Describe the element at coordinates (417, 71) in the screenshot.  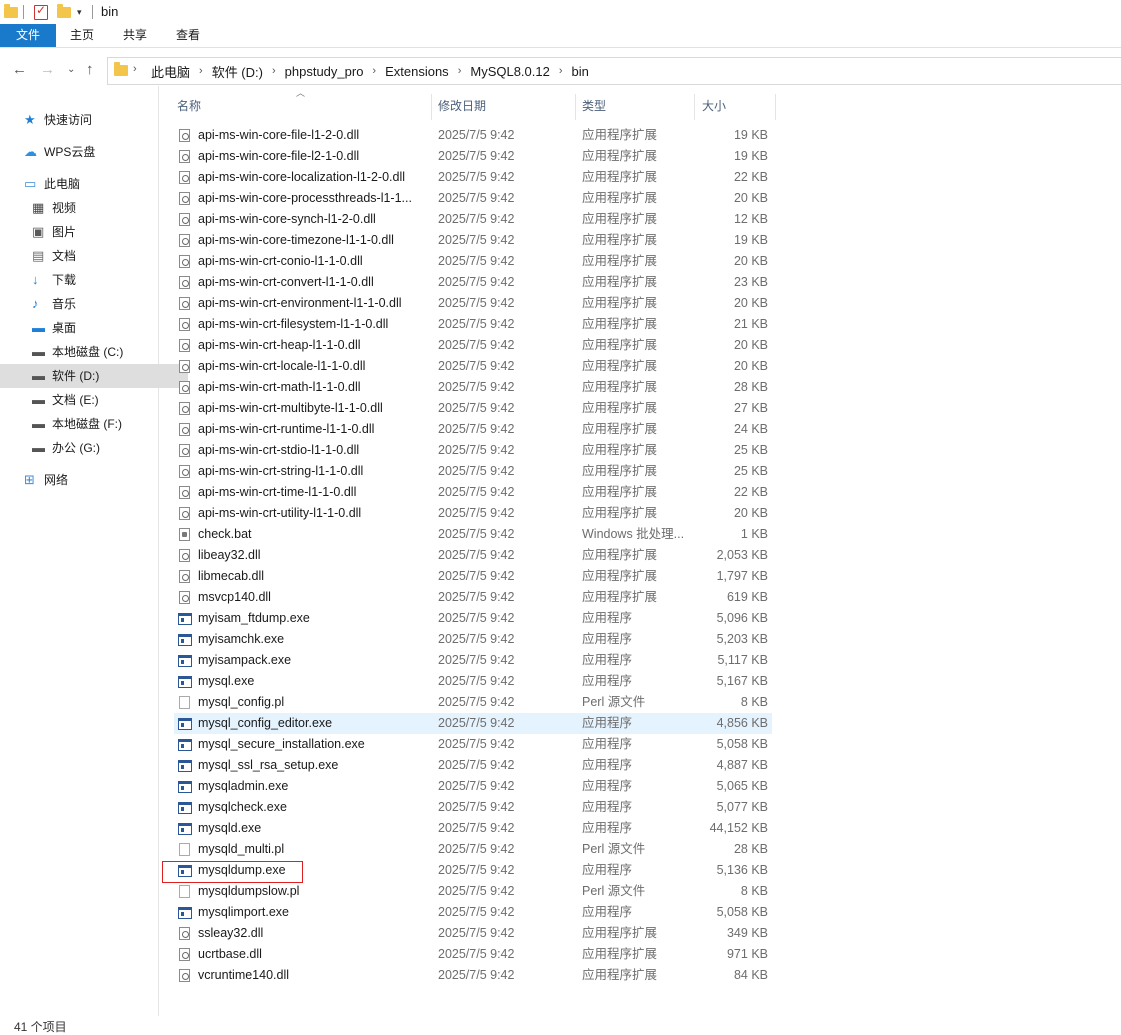
I see `breadcrumb-extensions: Extensions` at that location.